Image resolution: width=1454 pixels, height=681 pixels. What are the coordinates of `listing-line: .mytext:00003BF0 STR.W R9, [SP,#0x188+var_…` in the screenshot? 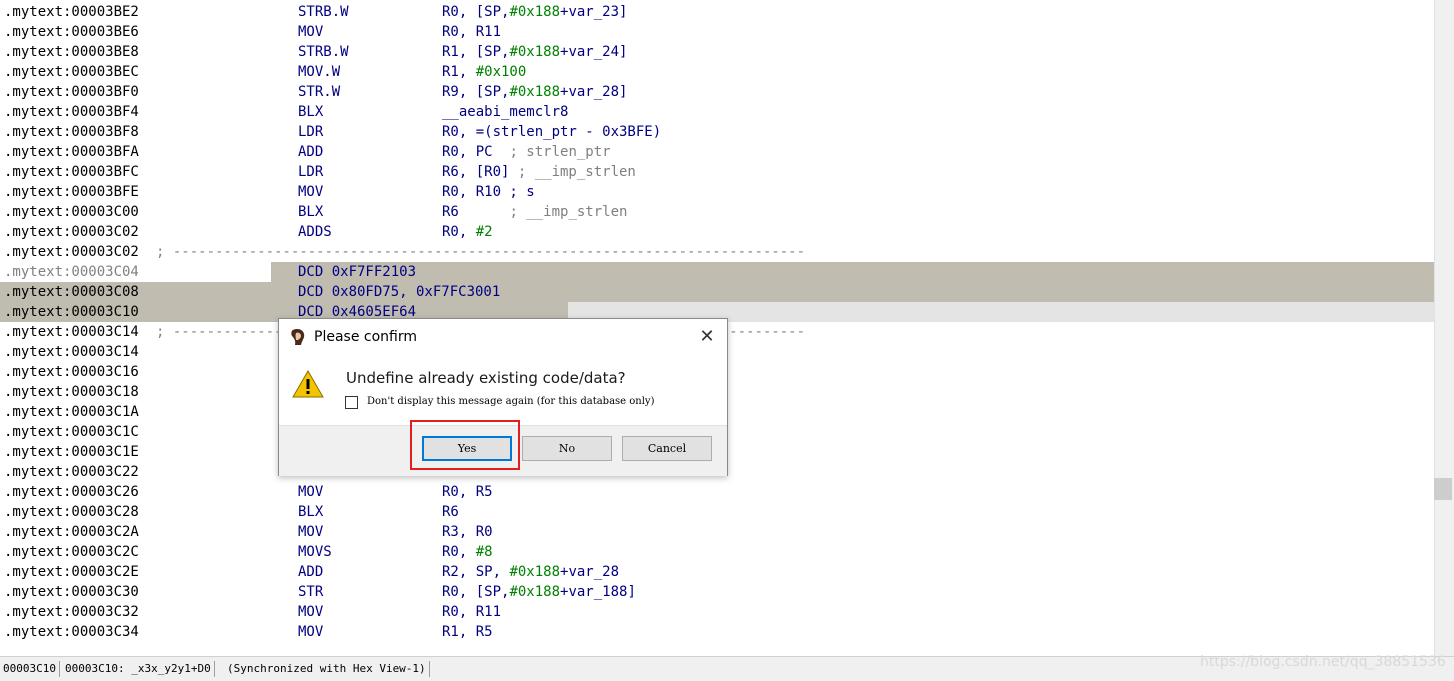 It's located at (717, 92).